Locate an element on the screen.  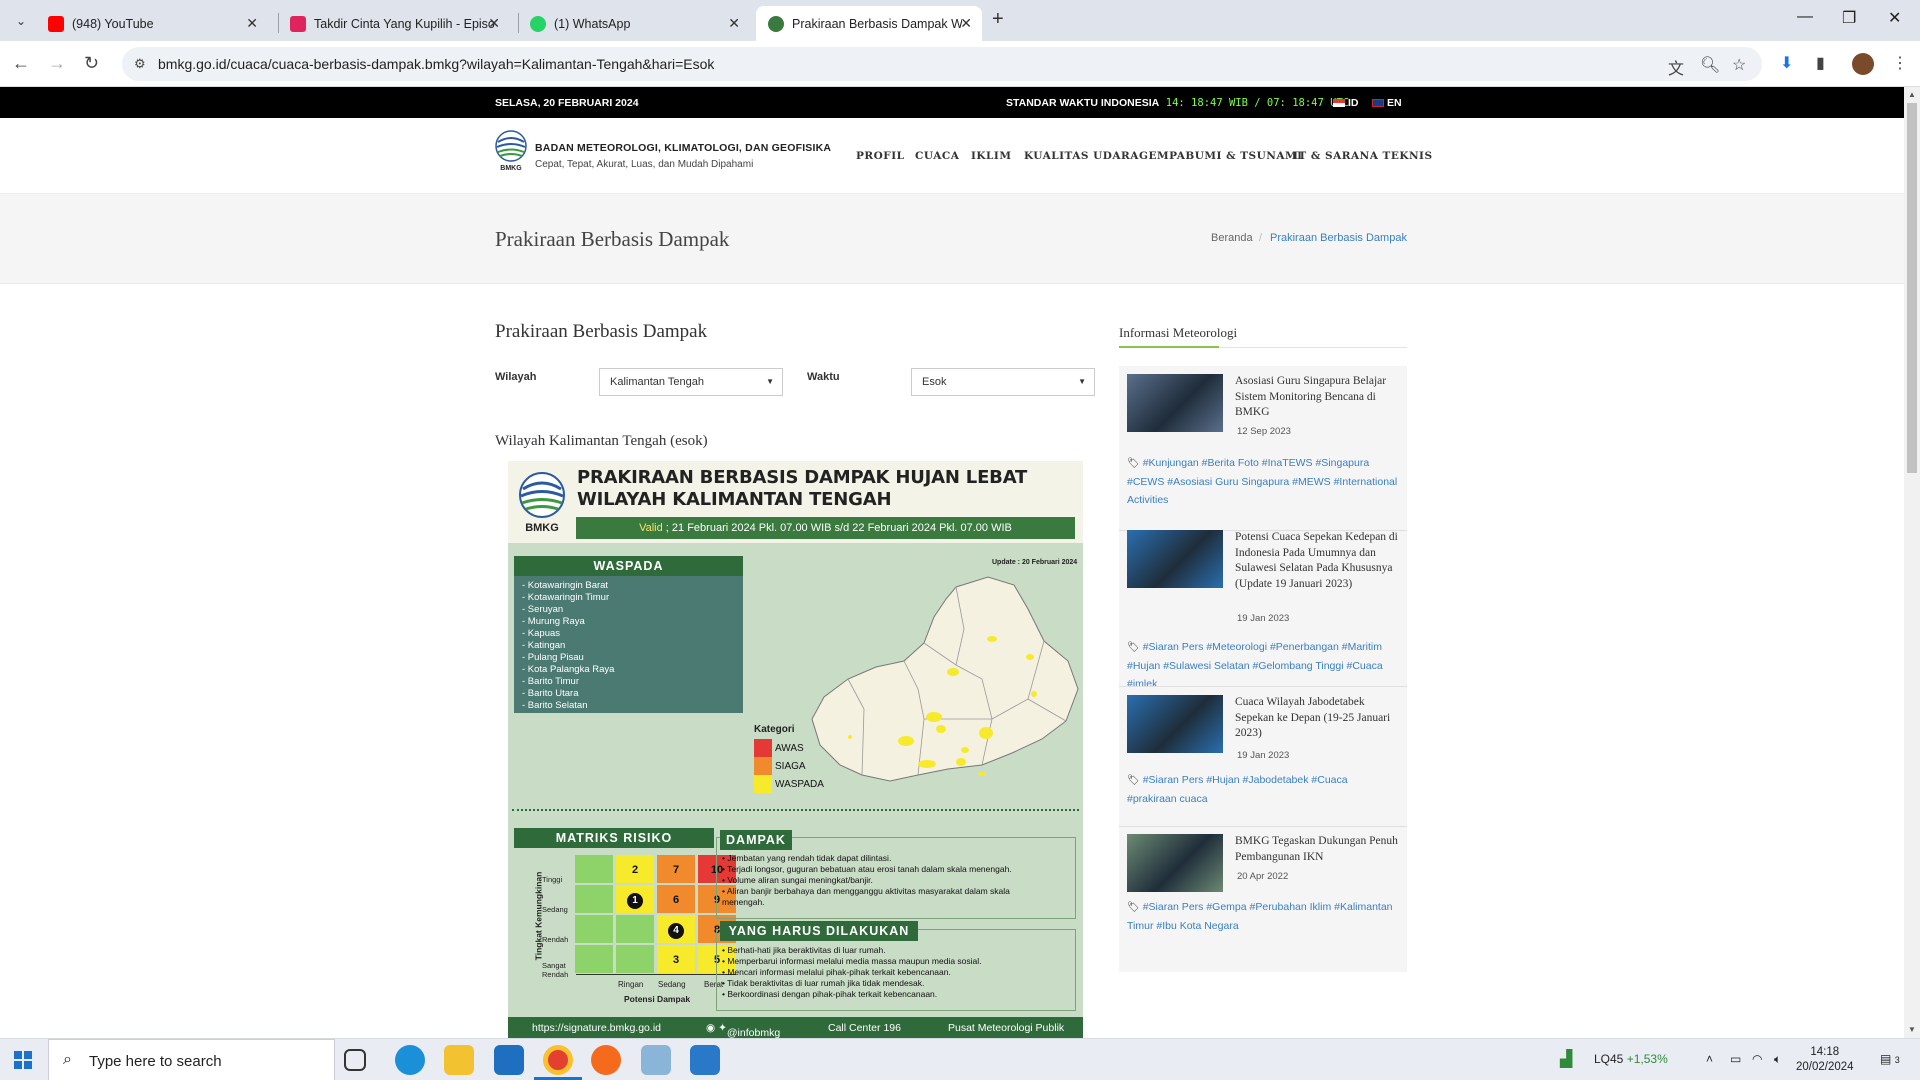
firefox-icon is located at coordinates (606, 1060).